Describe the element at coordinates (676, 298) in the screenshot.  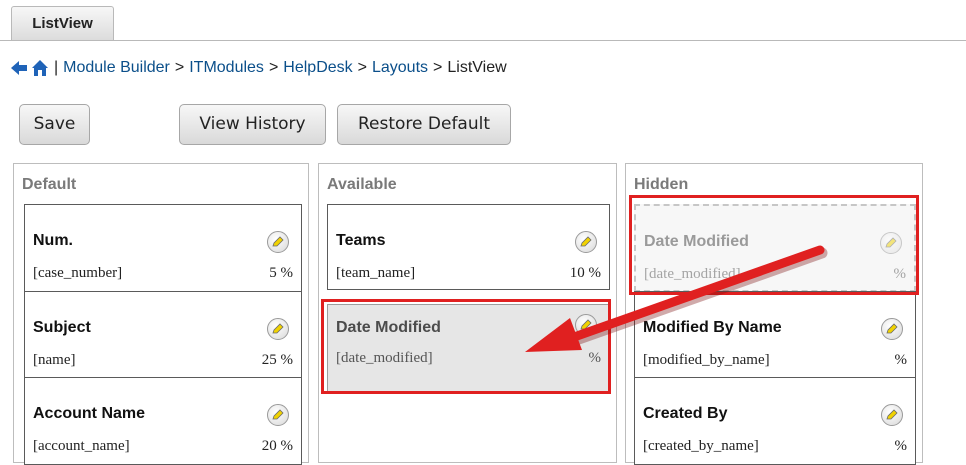
I see `red-arrow-annotation` at that location.